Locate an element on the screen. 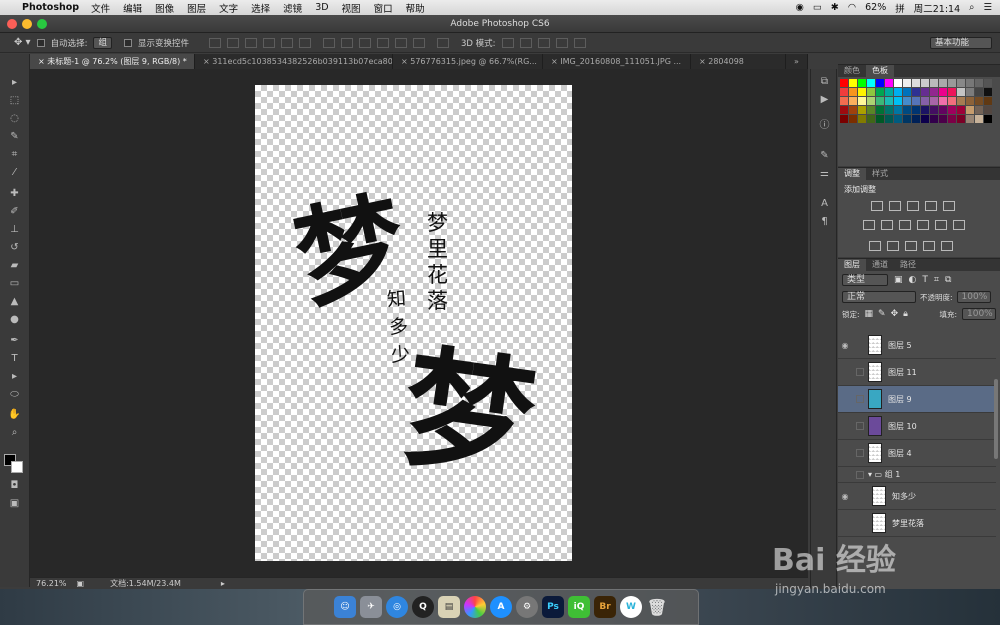 This screenshot has height=625, width=1000. auto-select-checkbox is located at coordinates (40, 42).